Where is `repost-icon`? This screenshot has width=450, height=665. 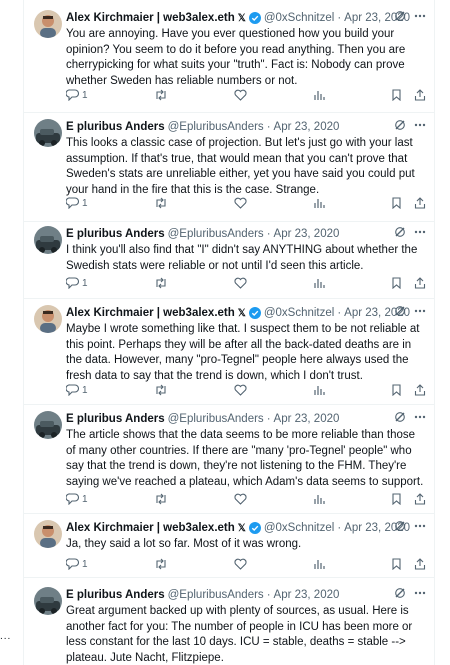 repost-icon is located at coordinates (161, 499).